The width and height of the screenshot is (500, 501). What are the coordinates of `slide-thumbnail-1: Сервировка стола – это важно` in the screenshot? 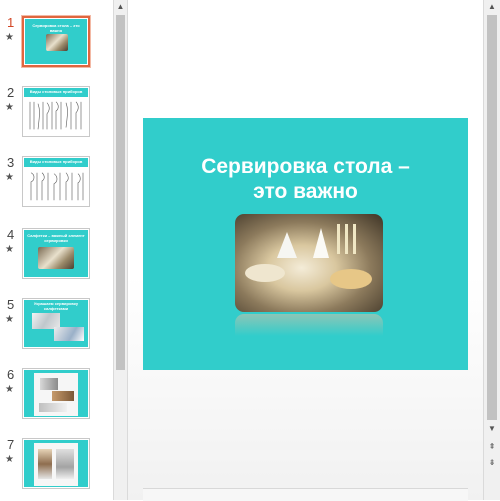 It's located at (56, 41).